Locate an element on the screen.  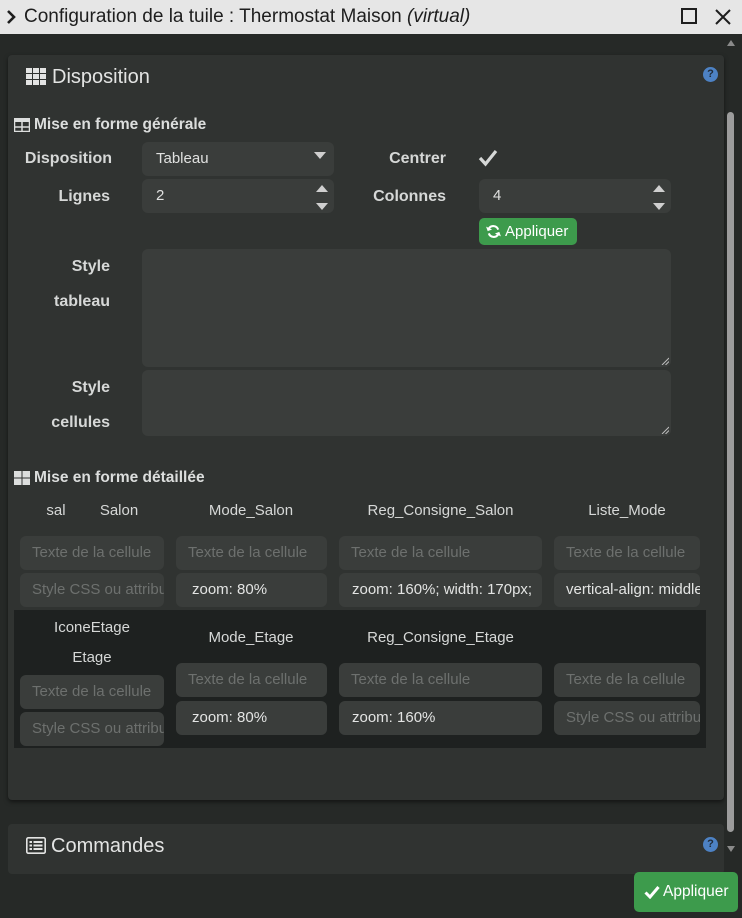
cell-header-name: Mode_Etage is located at coordinates (251, 637).